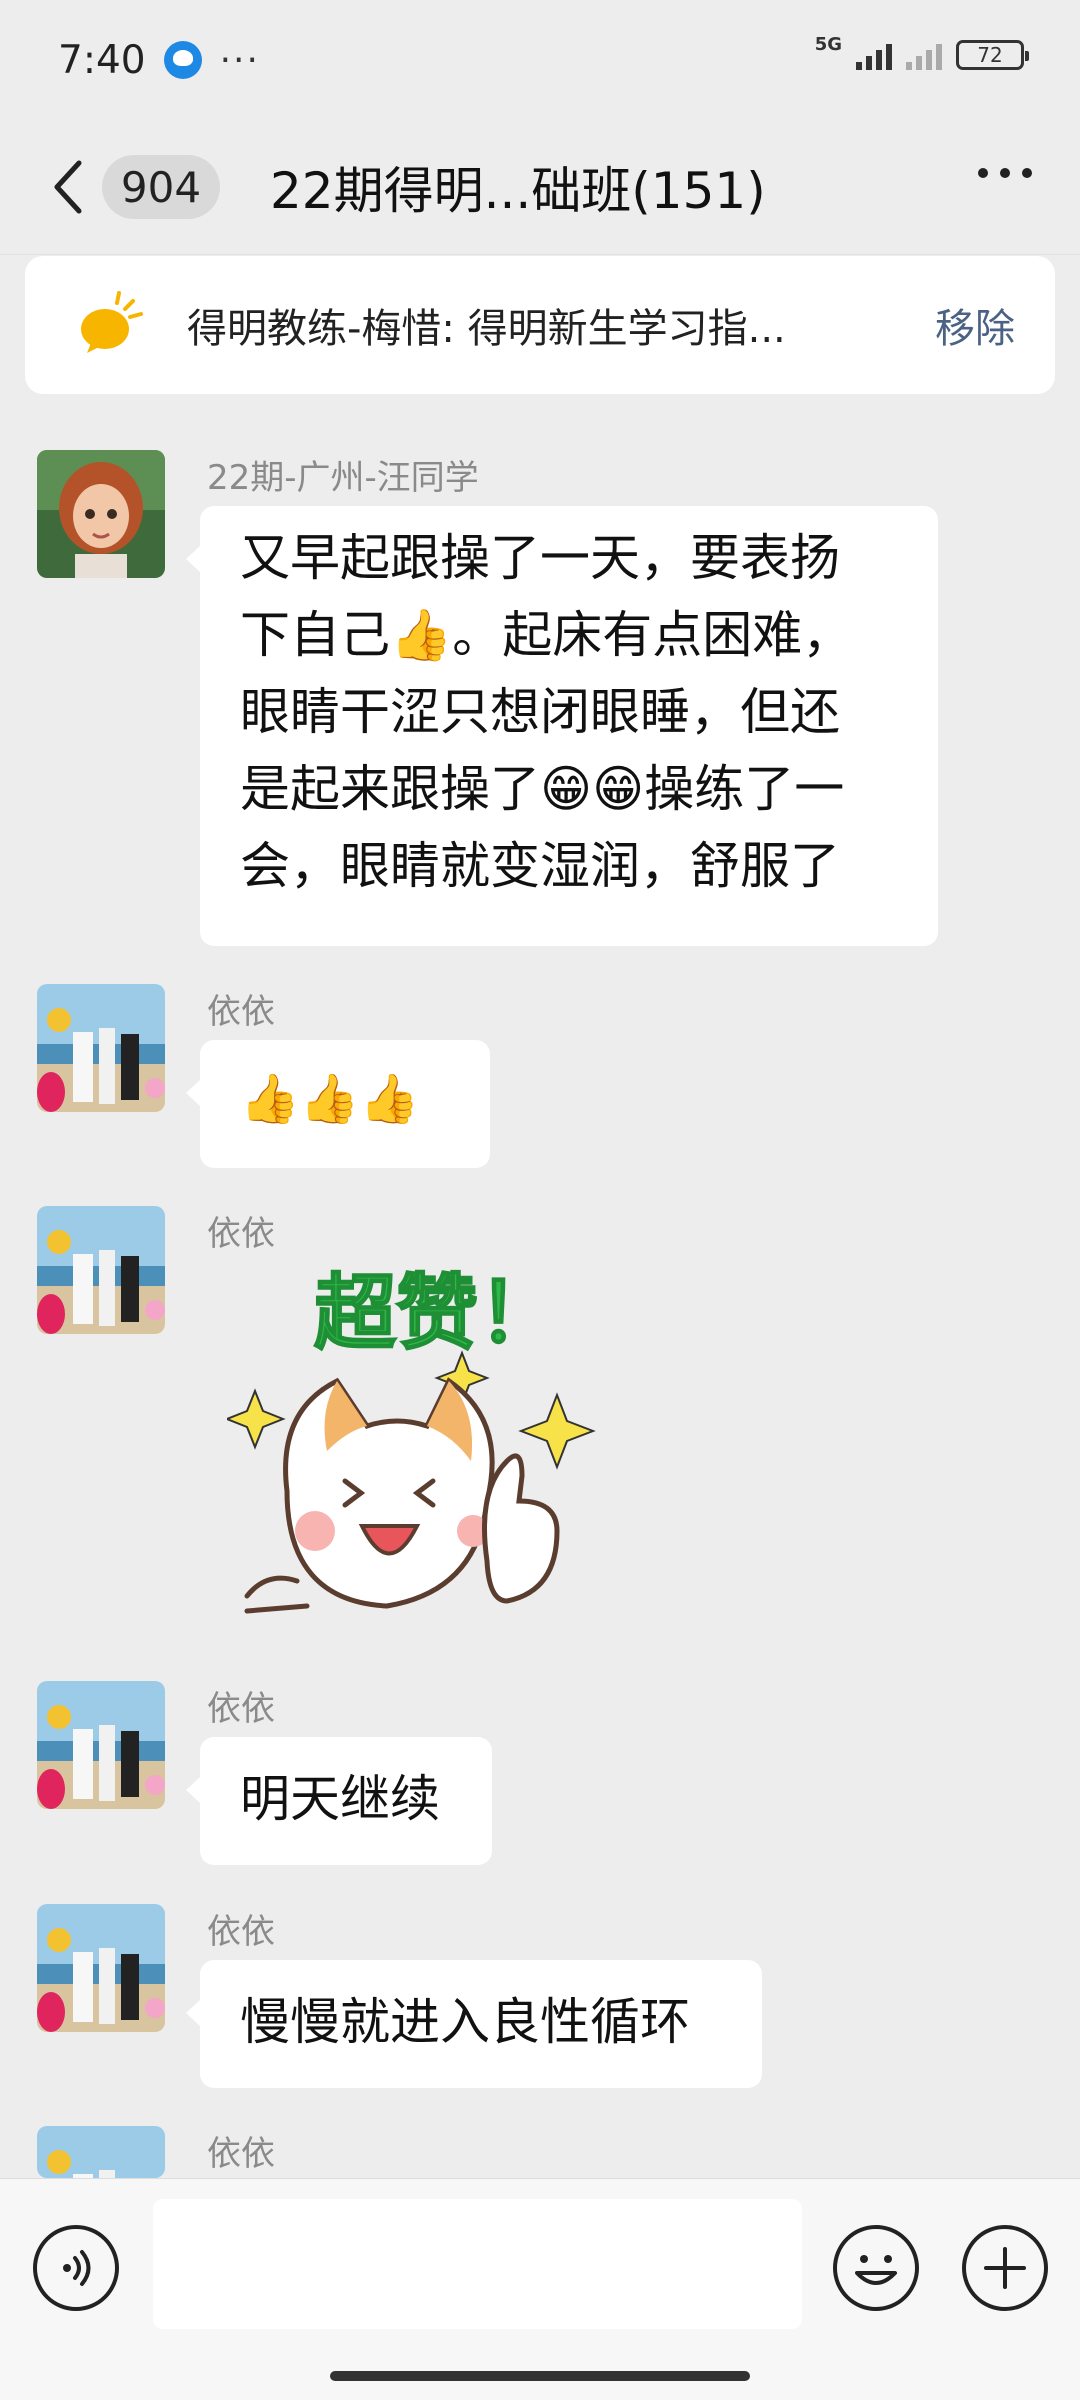 The width and height of the screenshot is (1080, 2400). Describe the element at coordinates (975, 325) in the screenshot. I see `remove-pinned-button: 移除` at that location.